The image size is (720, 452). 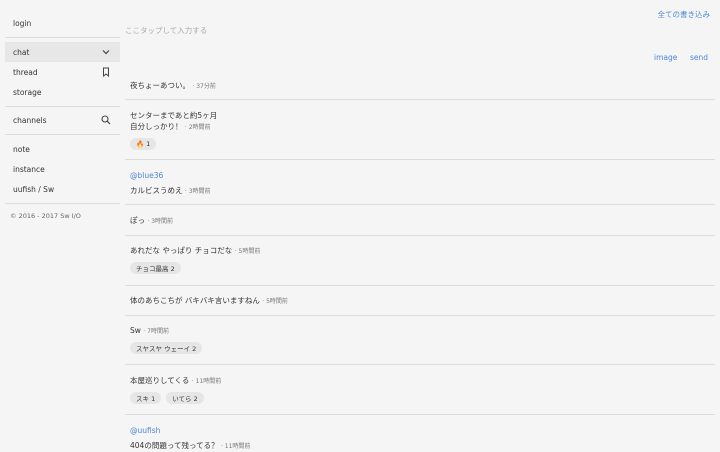 I want to click on message-time: 37分前, so click(x=206, y=86).